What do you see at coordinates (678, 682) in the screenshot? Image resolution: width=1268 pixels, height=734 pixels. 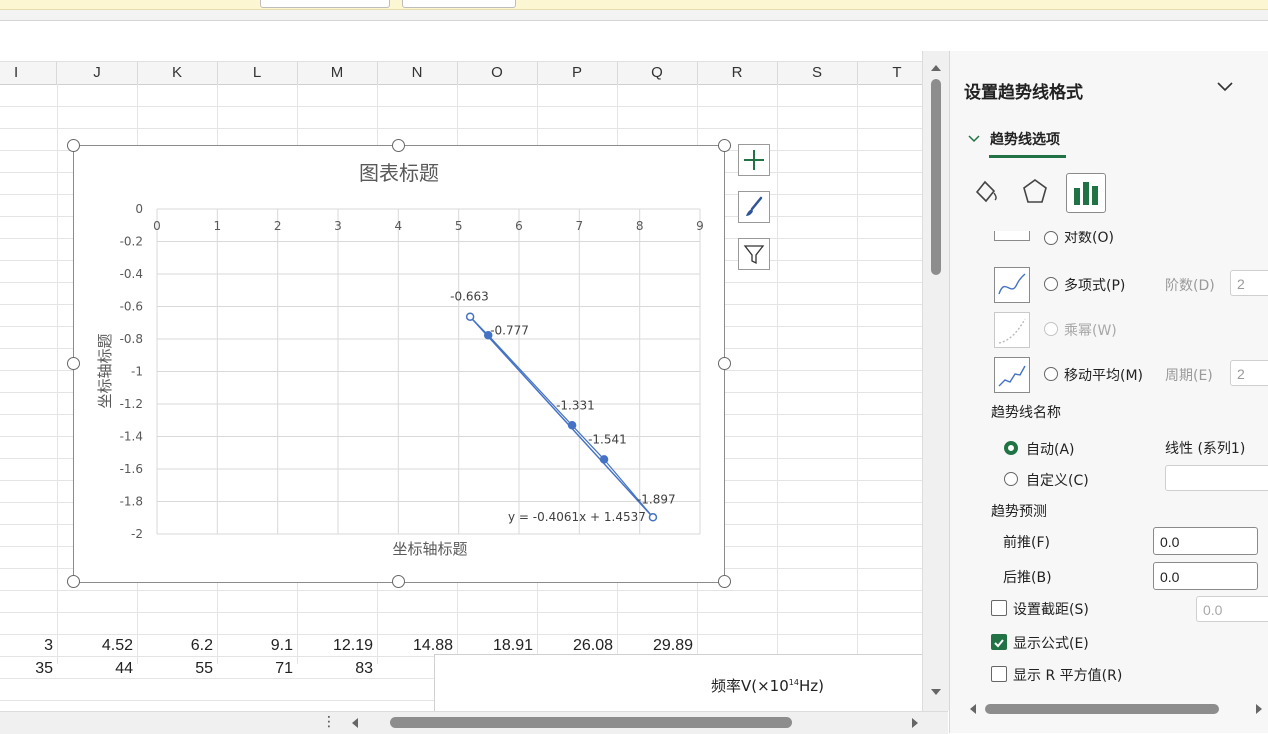 I see `merged-cell: 频率V(×1014Hz)` at bounding box center [678, 682].